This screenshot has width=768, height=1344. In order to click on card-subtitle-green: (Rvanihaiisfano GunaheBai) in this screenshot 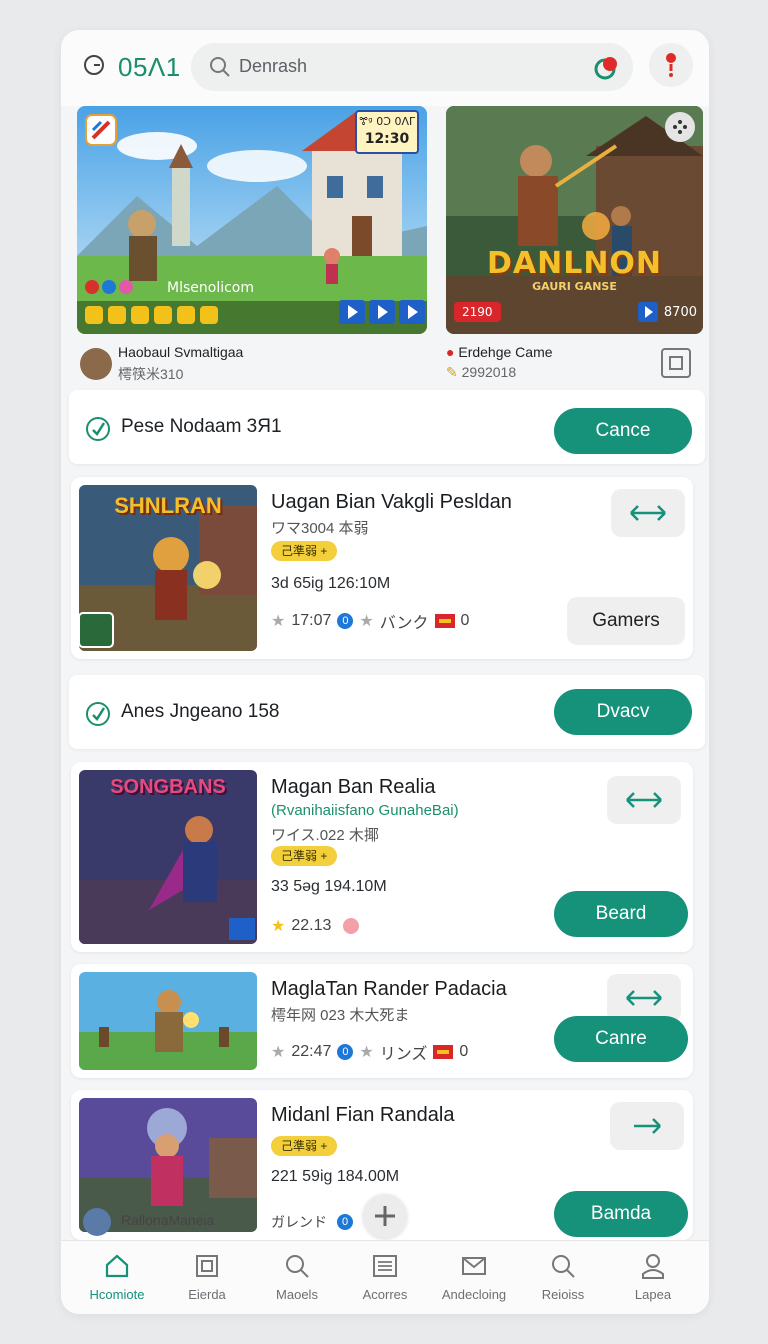, I will do `click(365, 810)`.